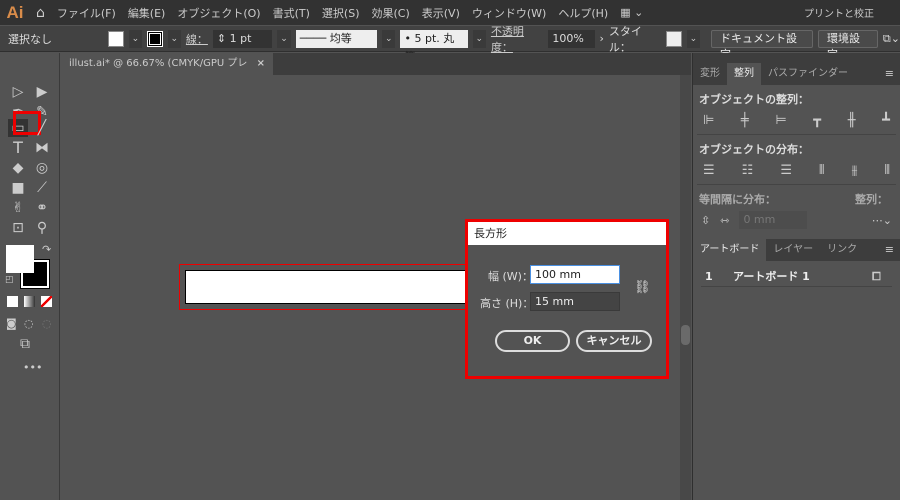 The height and width of the screenshot is (500, 900). Describe the element at coordinates (708, 120) in the screenshot. I see `align-left-icon: ⊫` at that location.